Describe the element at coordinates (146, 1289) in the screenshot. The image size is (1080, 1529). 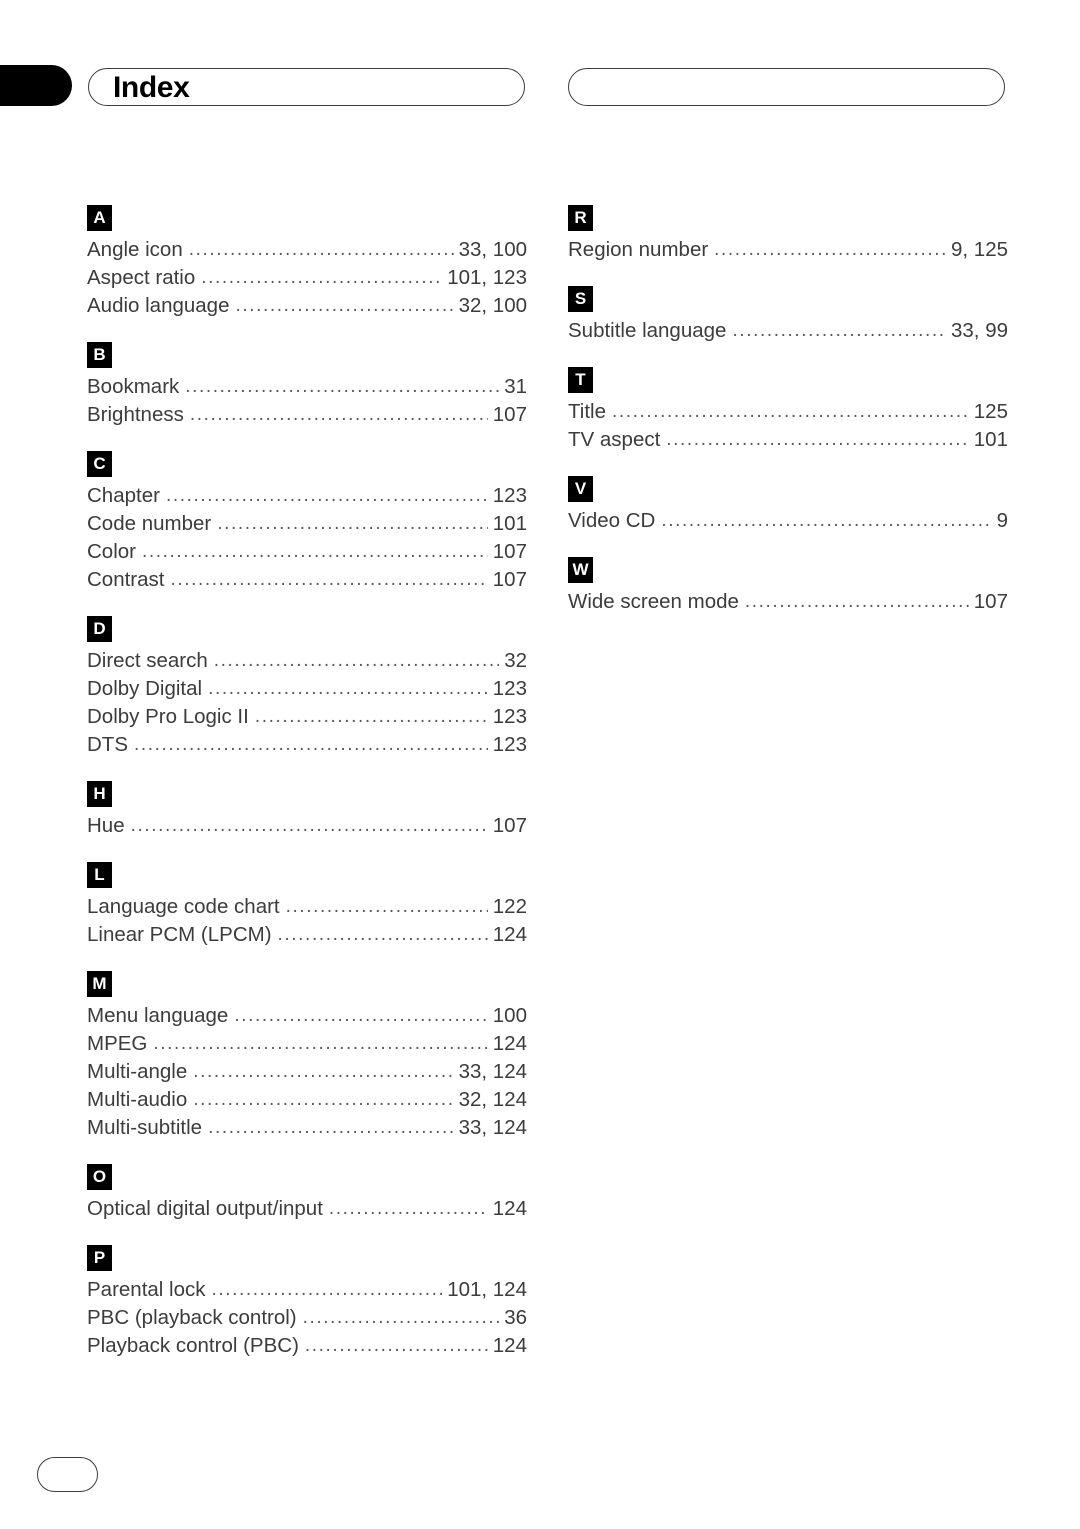
I see `index-entry-label: Parental lock` at that location.